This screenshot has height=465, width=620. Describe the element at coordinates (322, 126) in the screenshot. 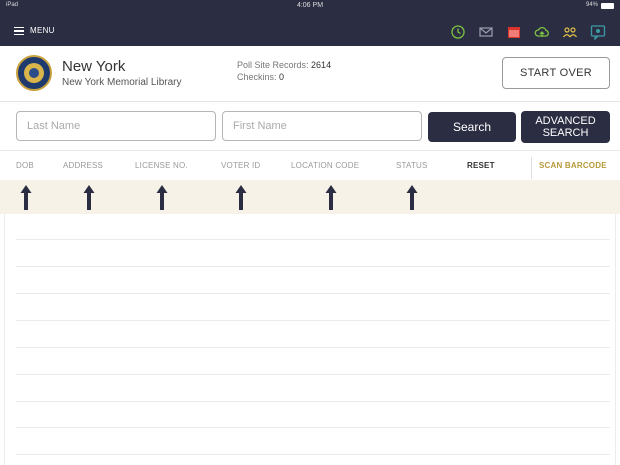

I see `first-name-input` at that location.